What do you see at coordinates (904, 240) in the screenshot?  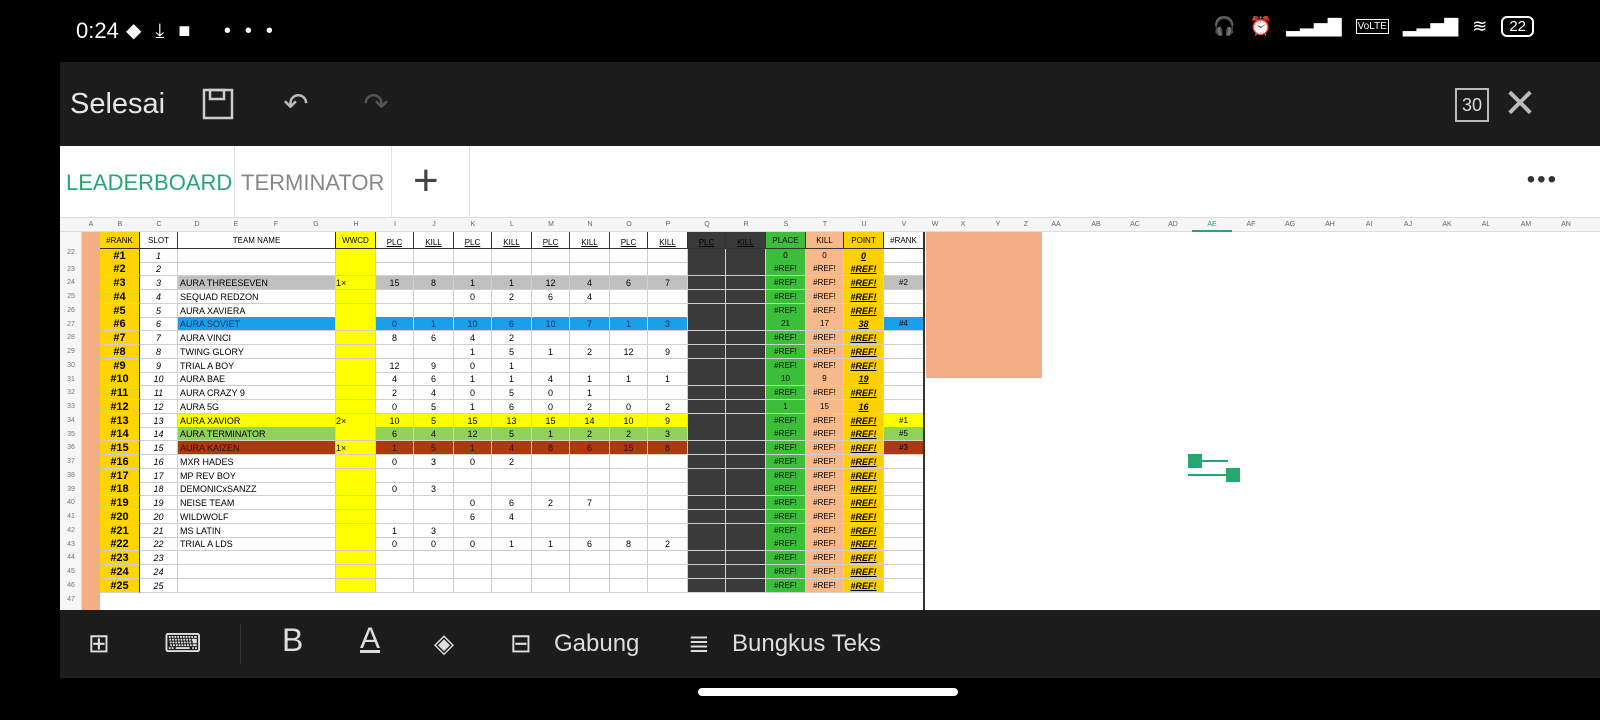 I see `header-rank-2: #RANK` at bounding box center [904, 240].